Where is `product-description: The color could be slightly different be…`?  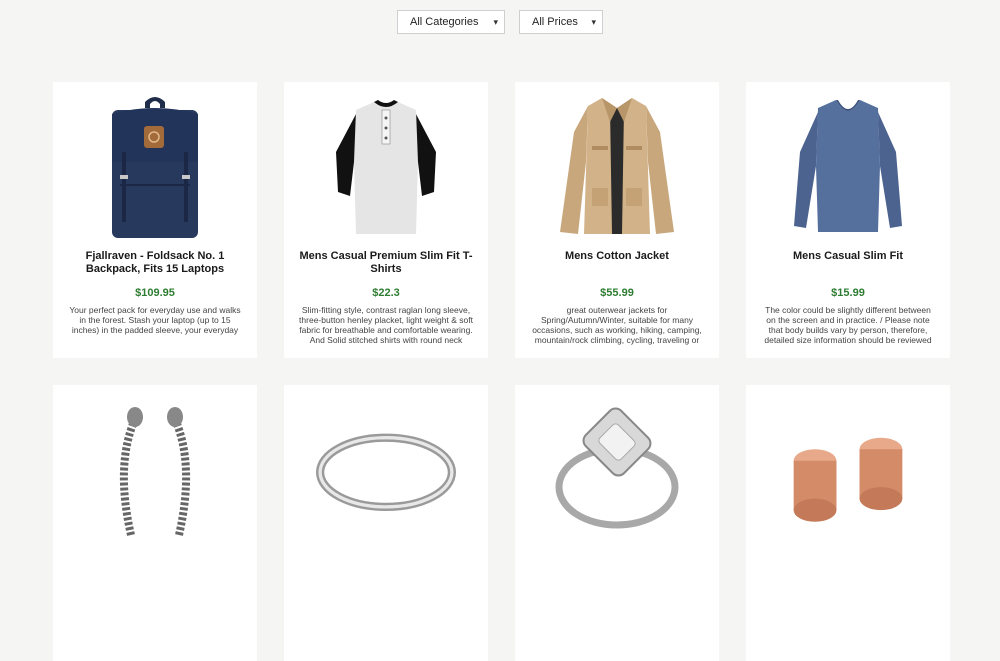 product-description: The color could be slightly different be… is located at coordinates (848, 325).